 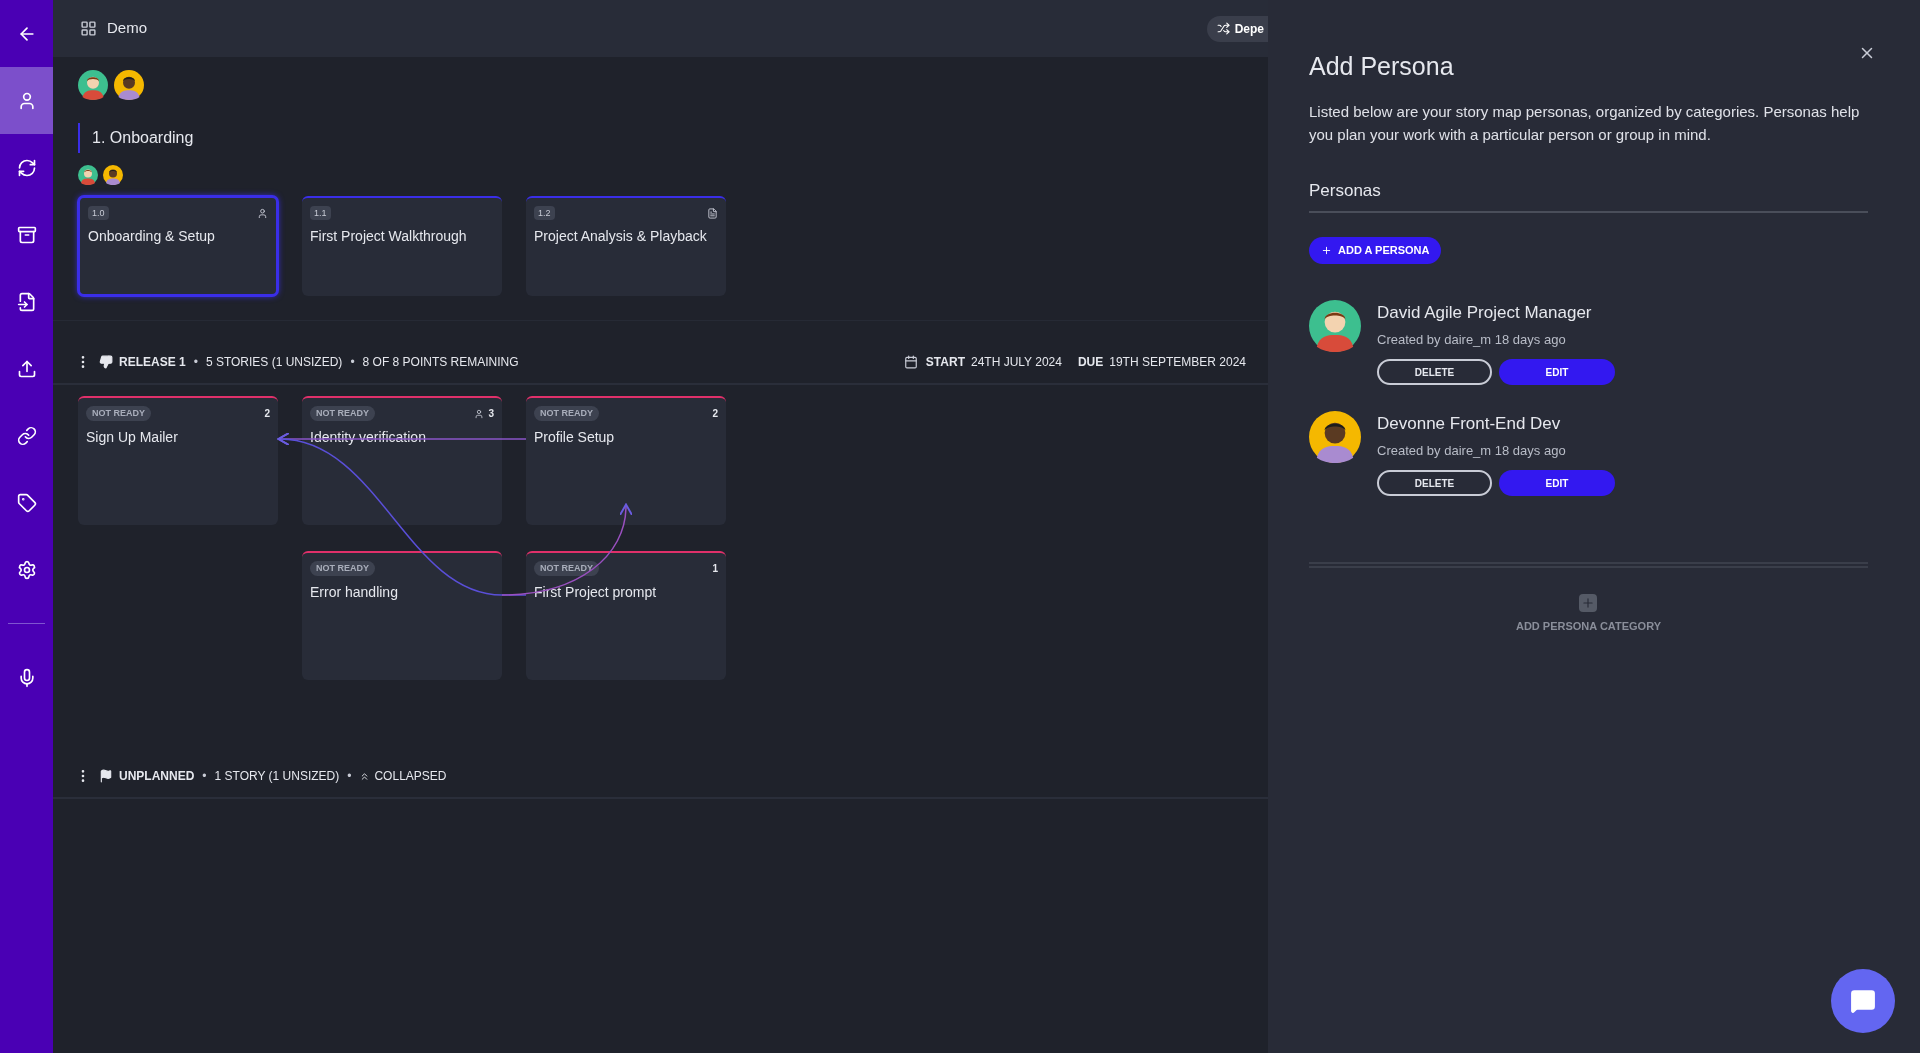 I want to click on file-import-icon, so click(x=26, y=301).